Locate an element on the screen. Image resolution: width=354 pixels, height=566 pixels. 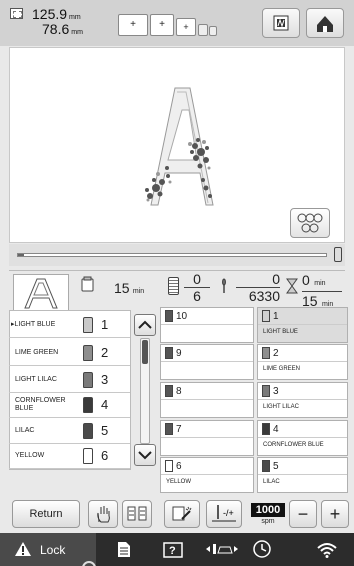
hourglass-icon is located at coordinates (292, 286).